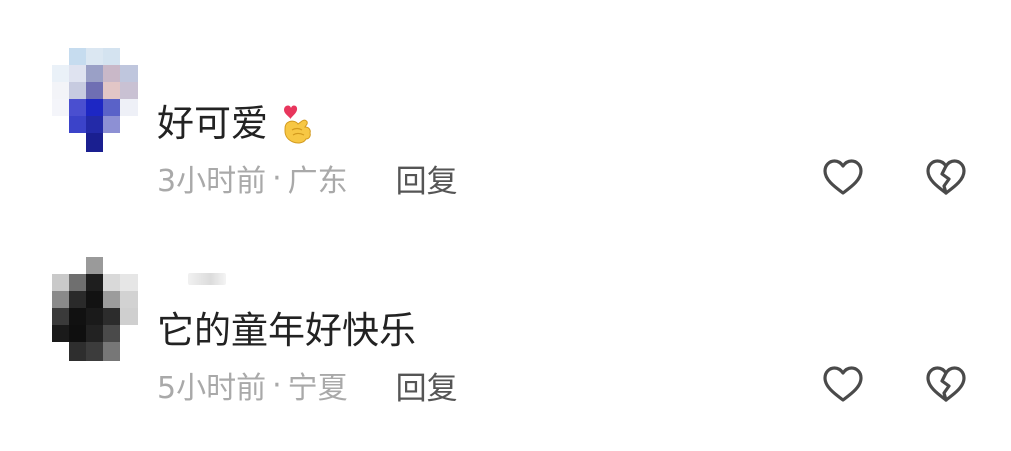  I want to click on comment-time: 3小时前, so click(212, 181).